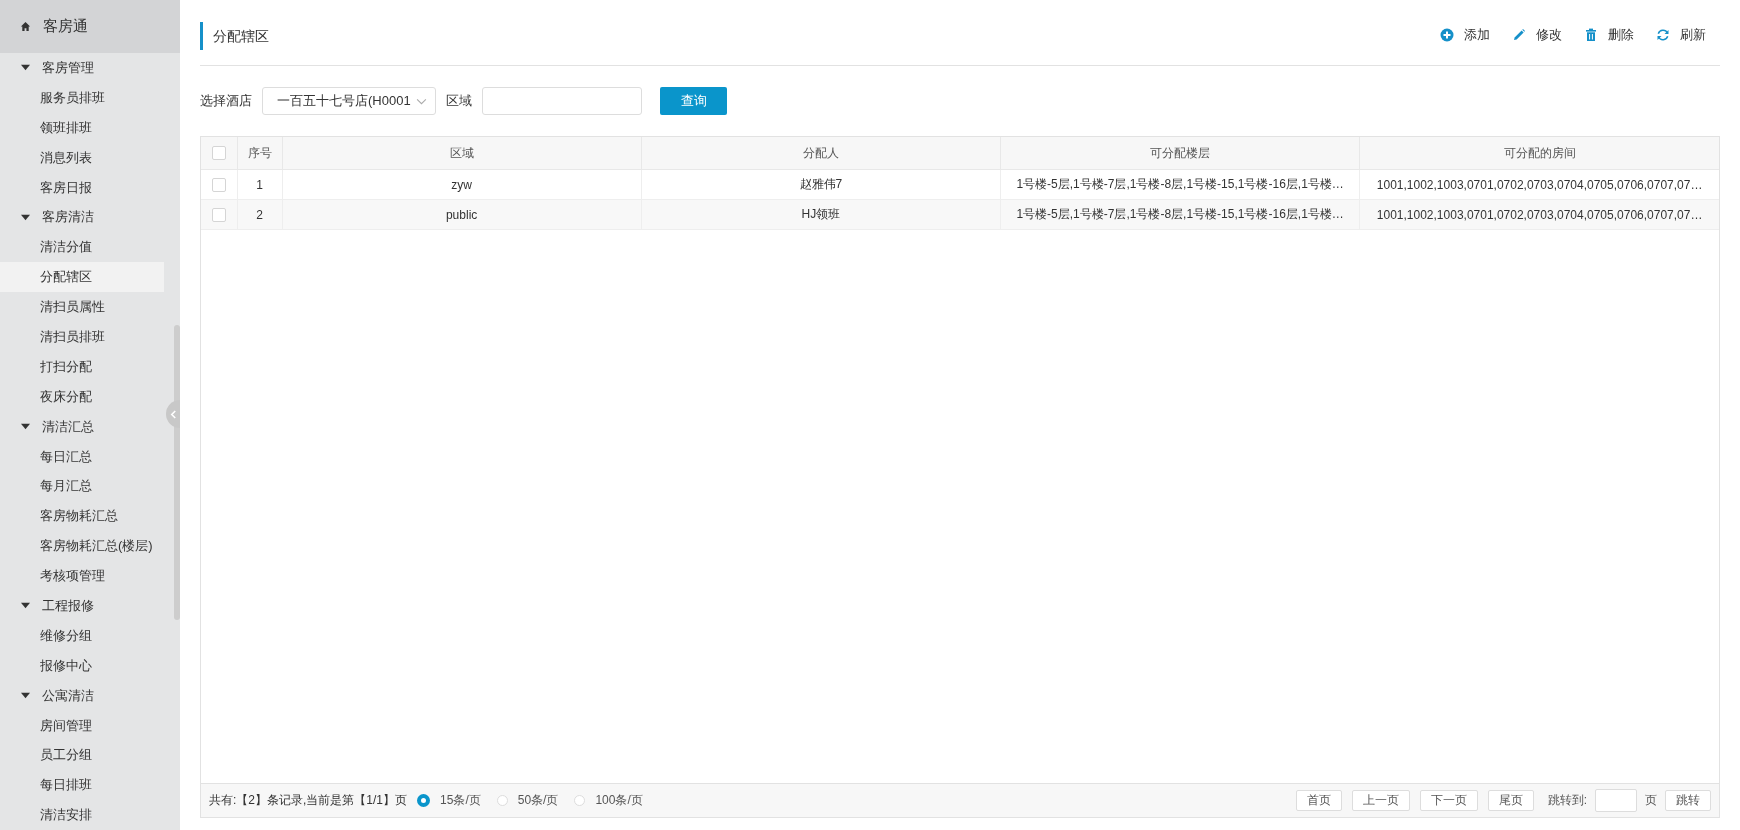 The height and width of the screenshot is (830, 1740). I want to click on sidebar-item: 每月汇总, so click(82, 486).